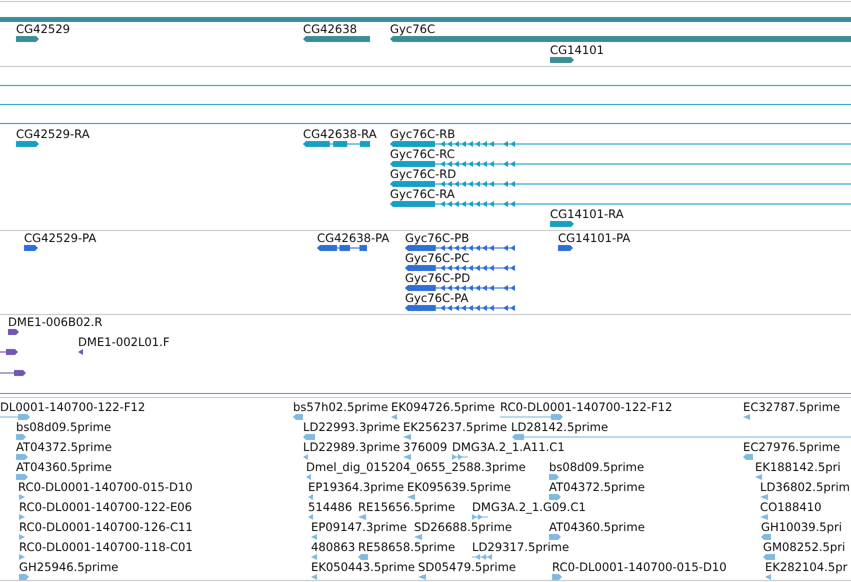  What do you see at coordinates (73, 407) in the screenshot?
I see `feature-label: DL0001-140700-122-F12` at bounding box center [73, 407].